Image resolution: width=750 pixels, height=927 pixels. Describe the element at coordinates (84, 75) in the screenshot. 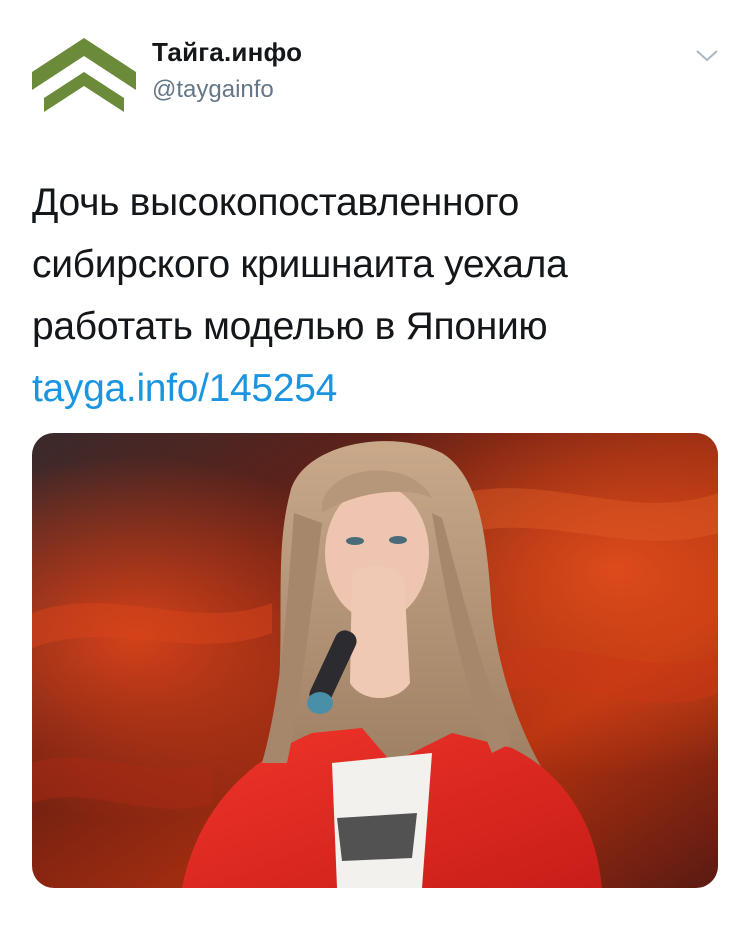

I see `taiga-logo-icon` at that location.